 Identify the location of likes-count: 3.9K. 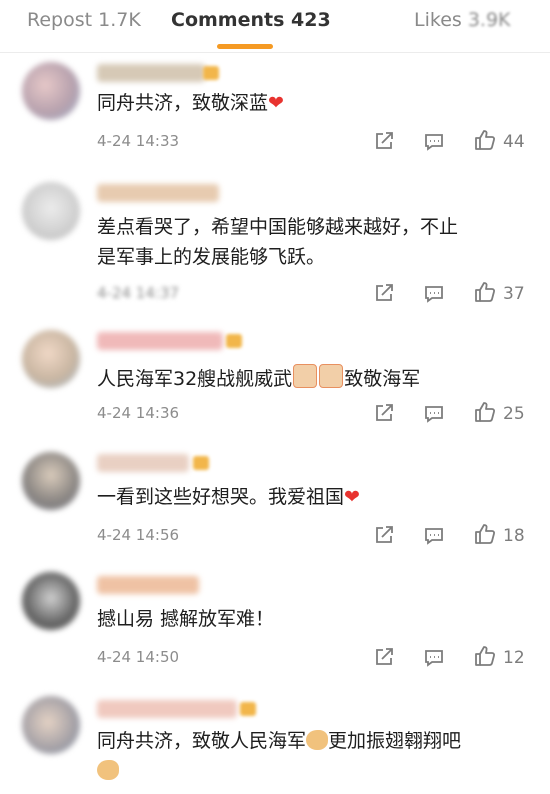
(489, 20).